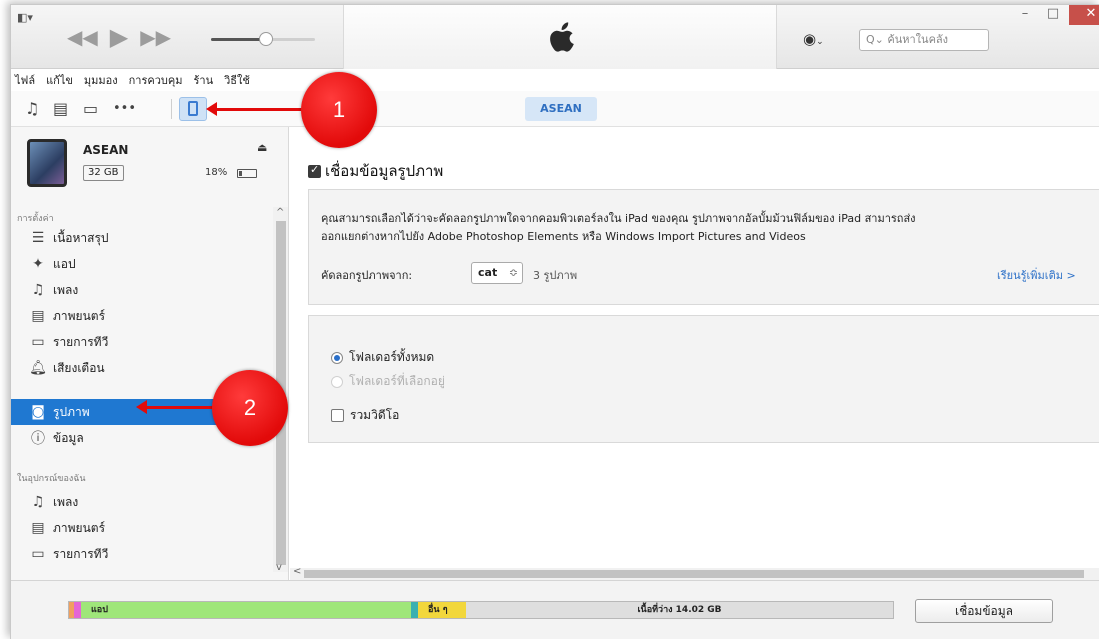 This screenshot has height=639, width=1099. What do you see at coordinates (280, 212) in the screenshot?
I see `scroll-up-icon: ^` at bounding box center [280, 212].